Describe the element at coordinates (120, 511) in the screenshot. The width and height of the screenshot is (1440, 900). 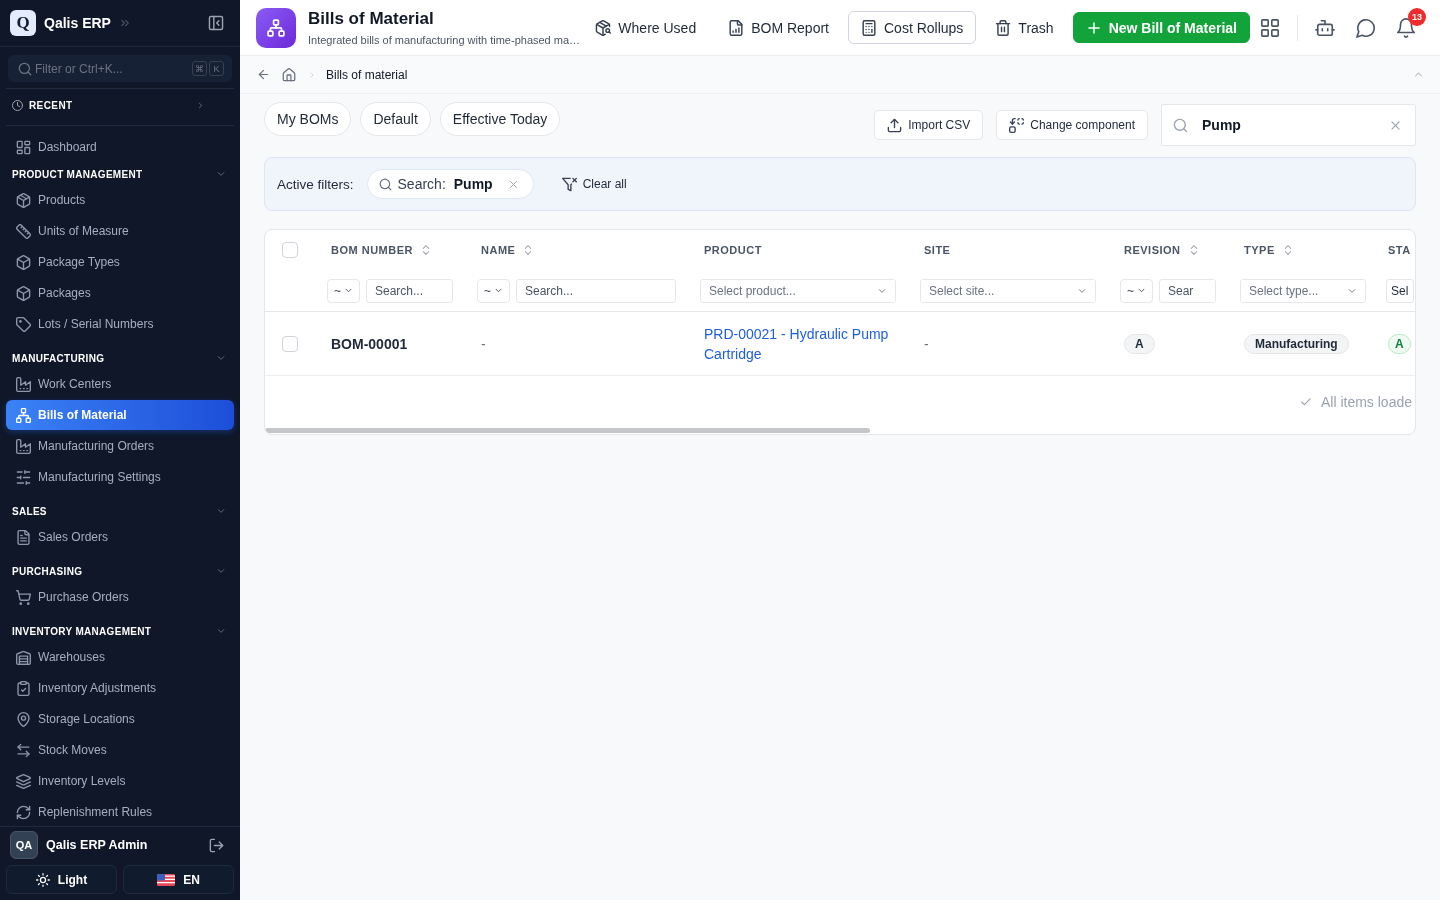
I see `section-toggle: SALES` at that location.